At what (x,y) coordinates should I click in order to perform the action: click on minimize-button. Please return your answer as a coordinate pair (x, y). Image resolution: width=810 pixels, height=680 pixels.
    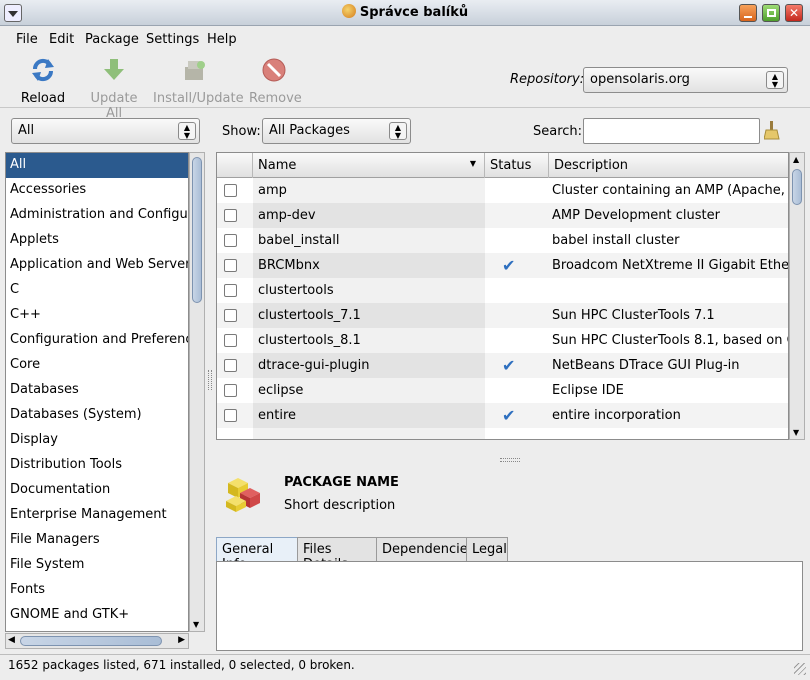
    Looking at the image, I should click on (748, 13).